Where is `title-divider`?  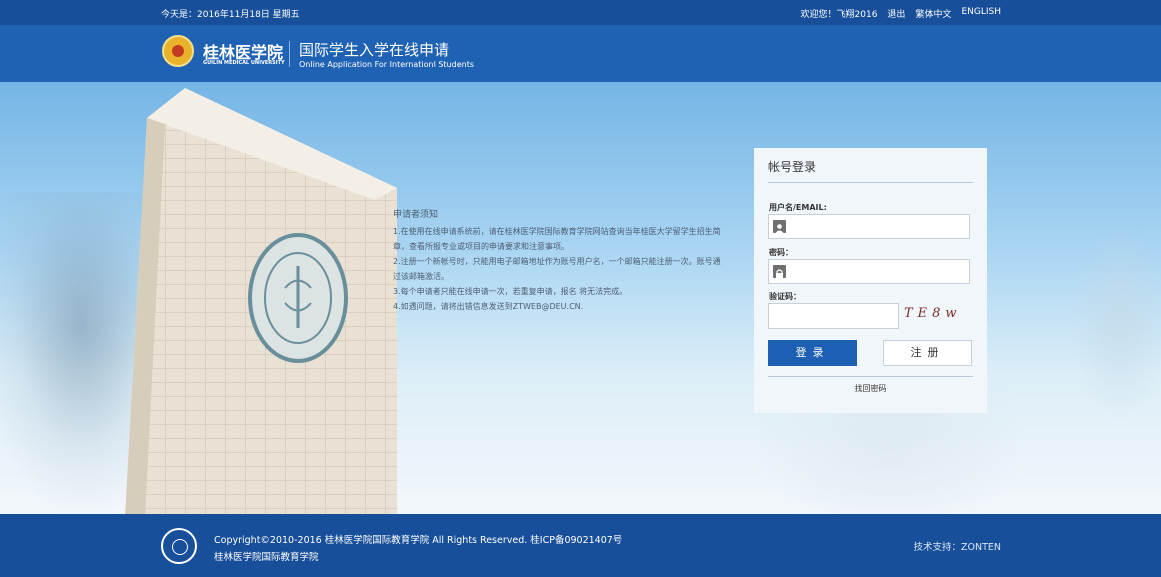 title-divider is located at coordinates (870, 182).